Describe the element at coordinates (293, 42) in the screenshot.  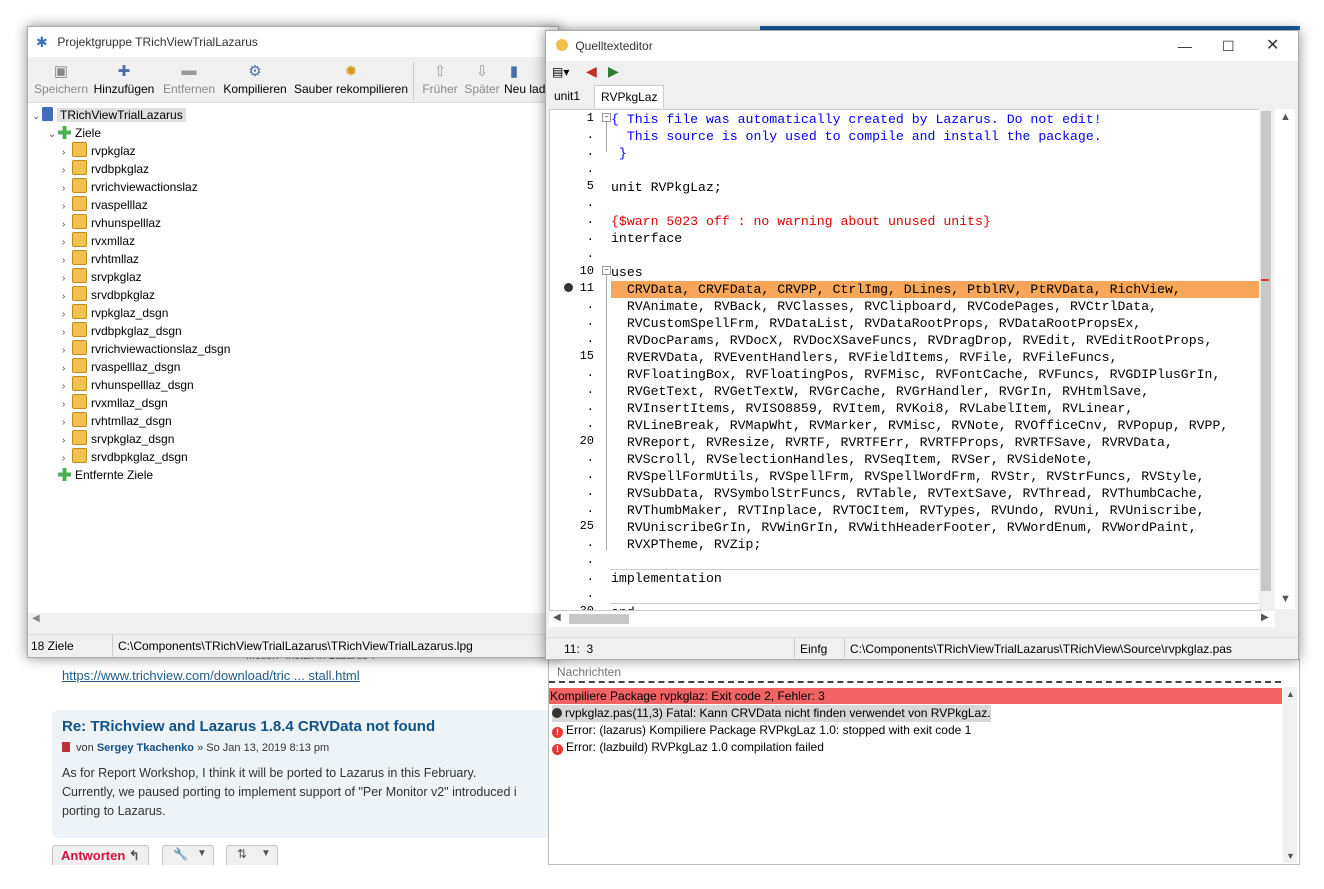
I see `project-titlebar: ✱ Projektgruppe TRichViewTrialLazarus` at that location.